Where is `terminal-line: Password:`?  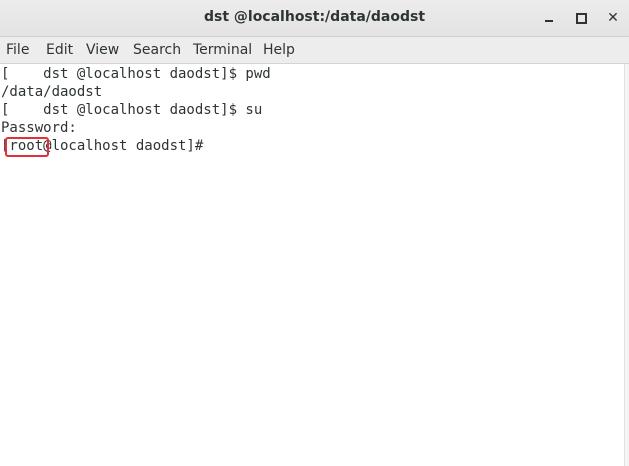 terminal-line: Password: is located at coordinates (39, 128).